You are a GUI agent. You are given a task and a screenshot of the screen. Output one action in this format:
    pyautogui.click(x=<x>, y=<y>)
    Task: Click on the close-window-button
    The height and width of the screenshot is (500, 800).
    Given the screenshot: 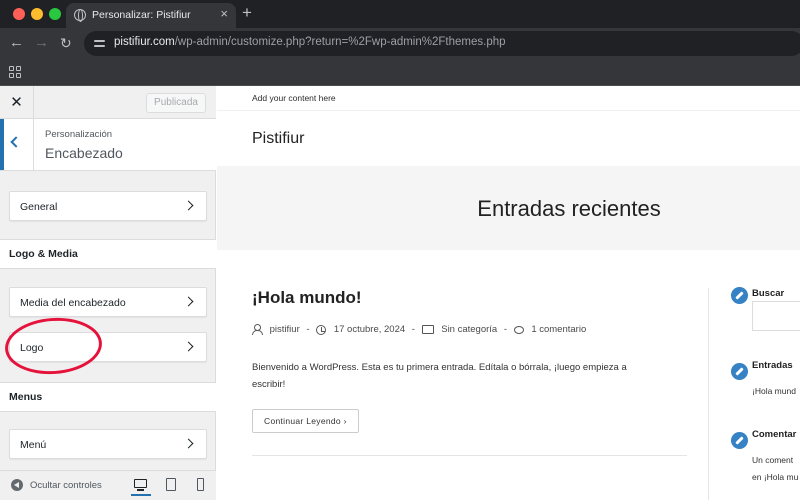 What is the action you would take?
    pyautogui.click(x=19, y=14)
    